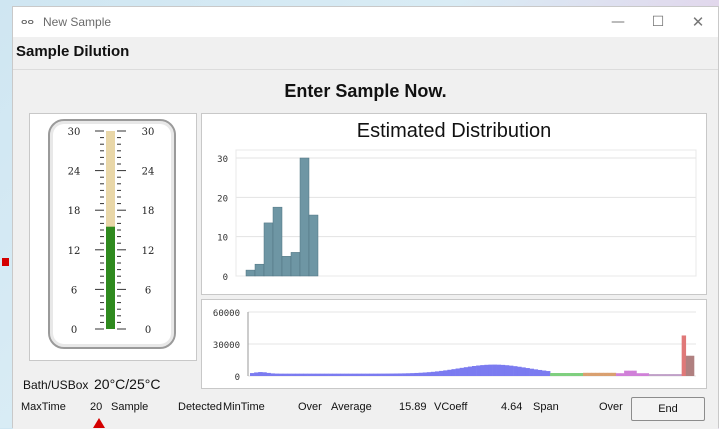 The width and height of the screenshot is (719, 429). I want to click on distribution-y-tick-label: 30, so click(222, 160).